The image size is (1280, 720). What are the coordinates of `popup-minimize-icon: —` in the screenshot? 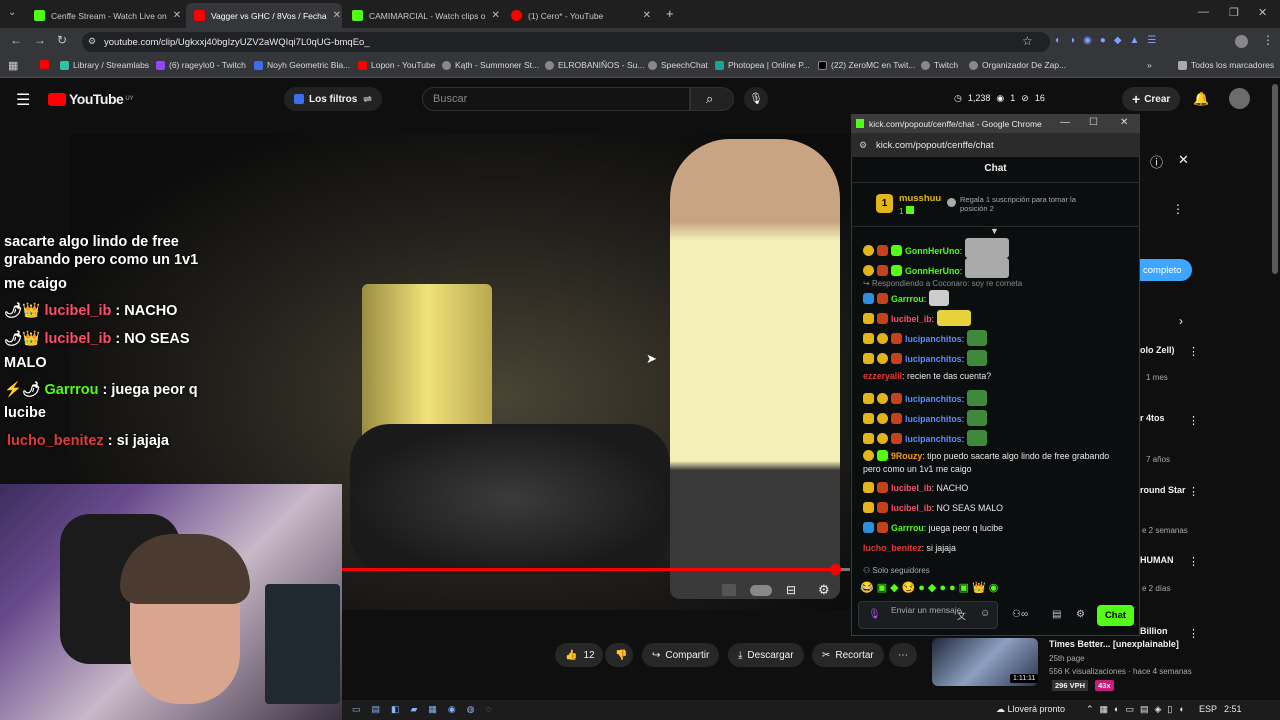 It's located at (1065, 122).